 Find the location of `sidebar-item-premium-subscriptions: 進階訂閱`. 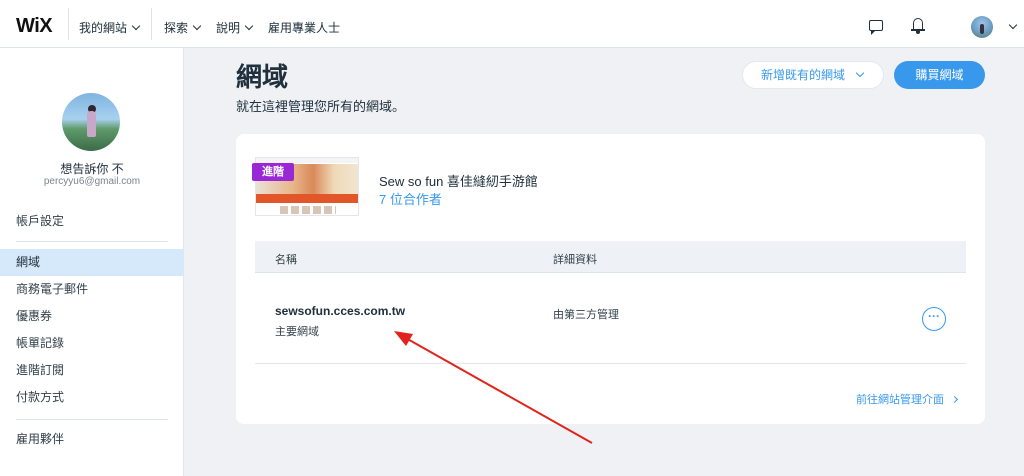

sidebar-item-premium-subscriptions: 進階訂閱 is located at coordinates (92, 370).